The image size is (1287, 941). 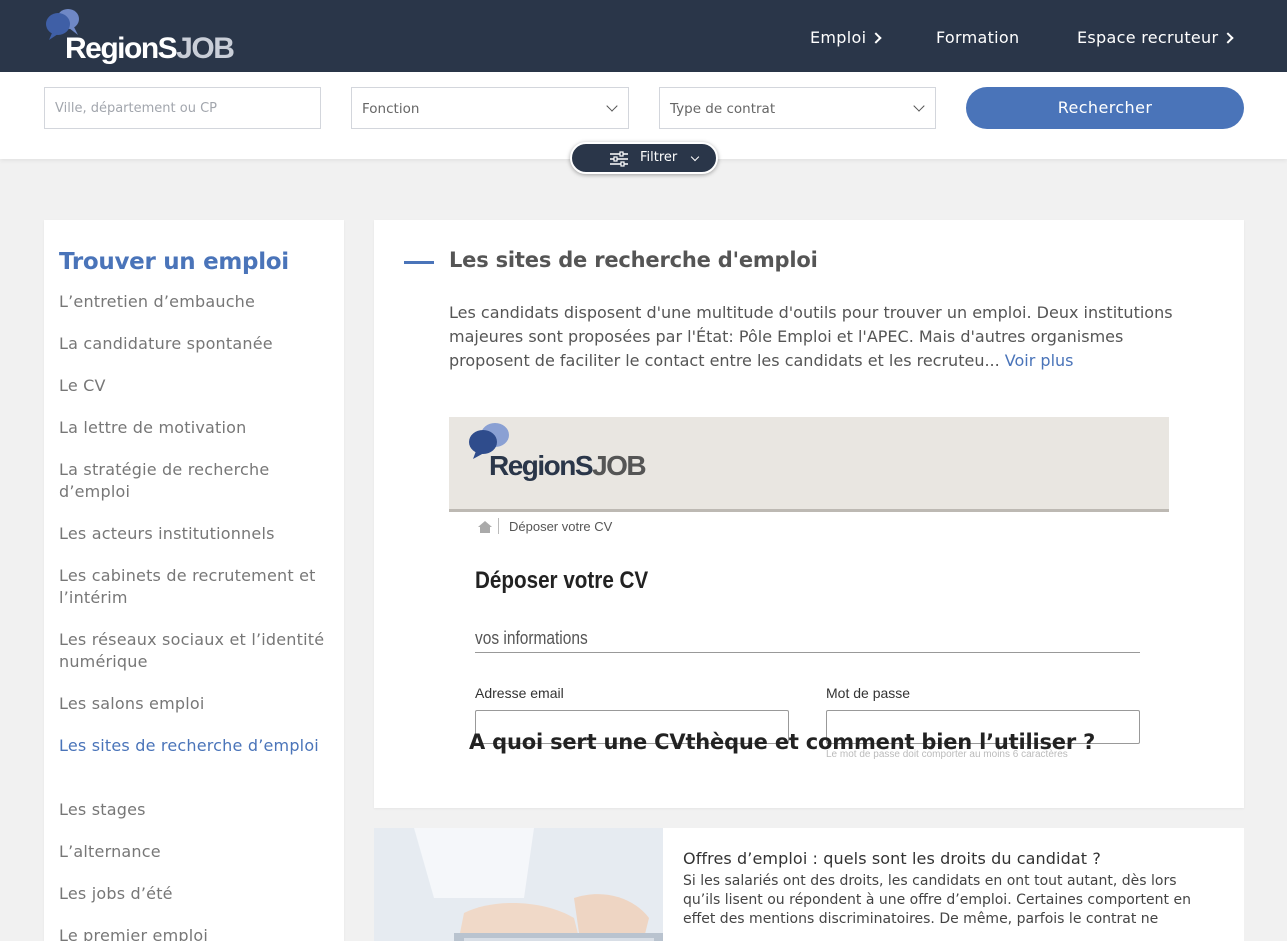 I want to click on sidebar-item-cabinets: Les cabinets de recrutement et l’intérim, so click(x=195, y=587).